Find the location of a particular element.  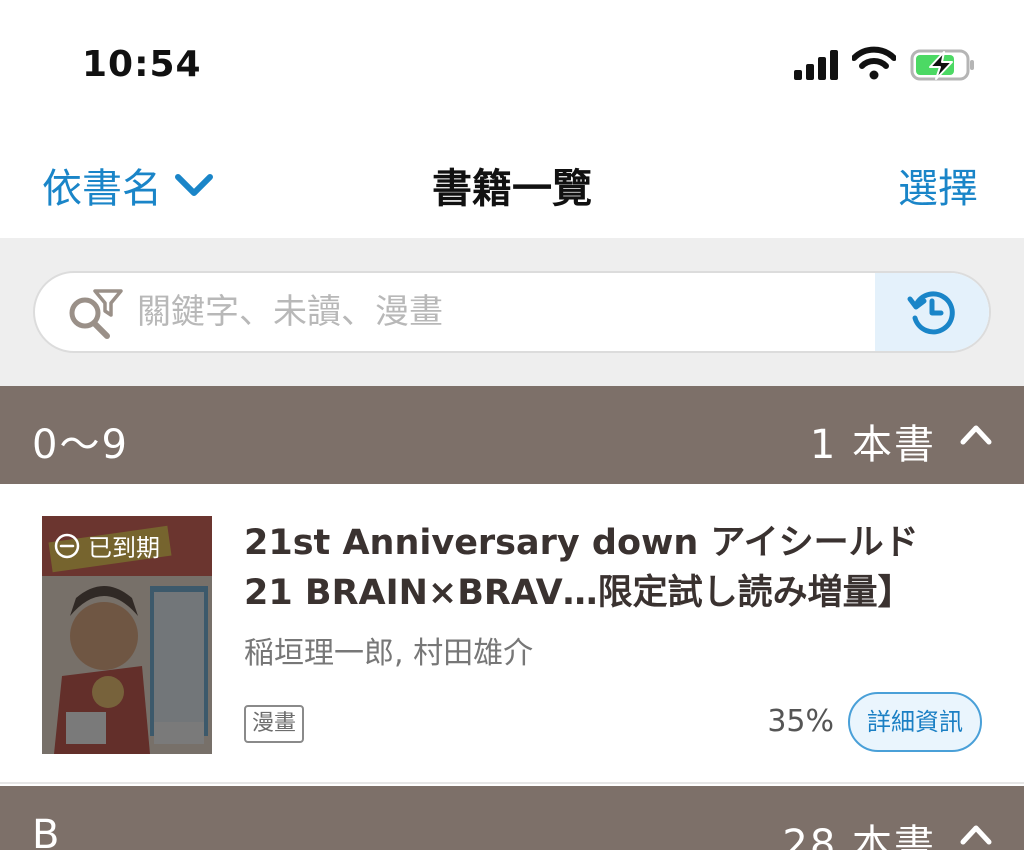

book-cover: 已到期 is located at coordinates (127, 635).